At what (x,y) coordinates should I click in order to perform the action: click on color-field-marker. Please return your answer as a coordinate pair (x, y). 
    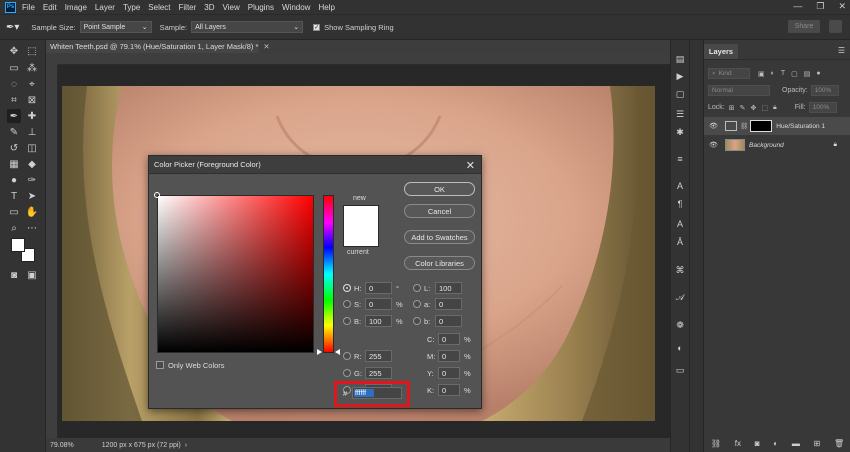
    Looking at the image, I should click on (157, 195).